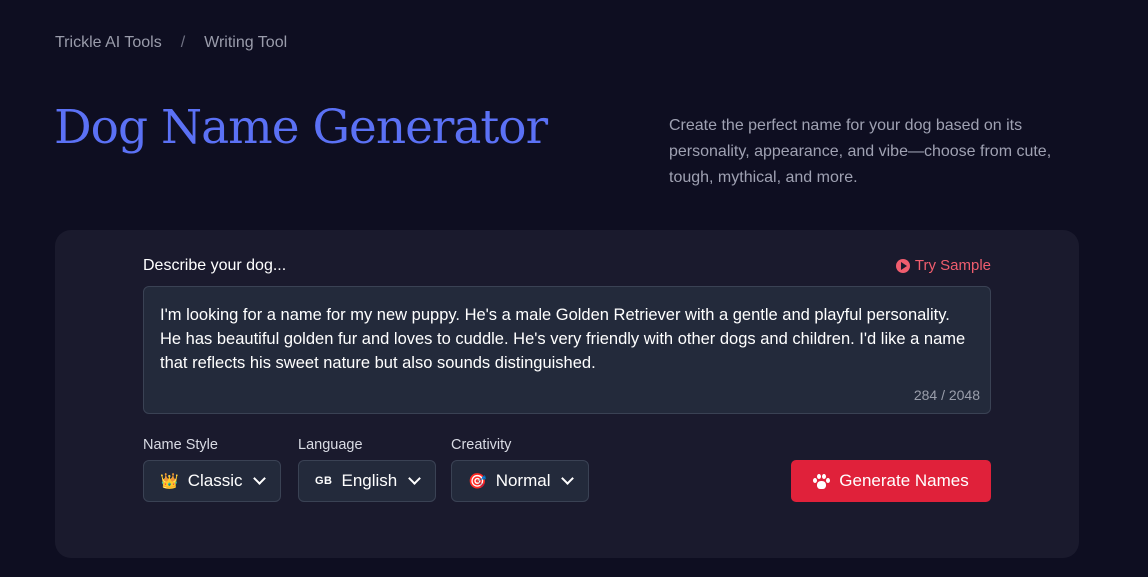 This screenshot has width=1148, height=577. Describe the element at coordinates (324, 481) in the screenshot. I see `gb-flag-icon: GB` at that location.